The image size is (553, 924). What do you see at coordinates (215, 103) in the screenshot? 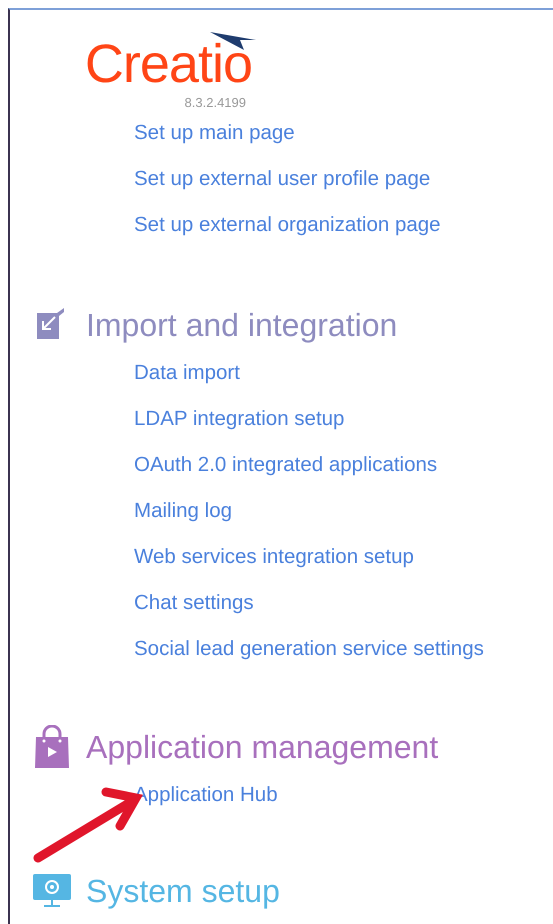
I see `version-label: 8.3.2.4199` at bounding box center [215, 103].